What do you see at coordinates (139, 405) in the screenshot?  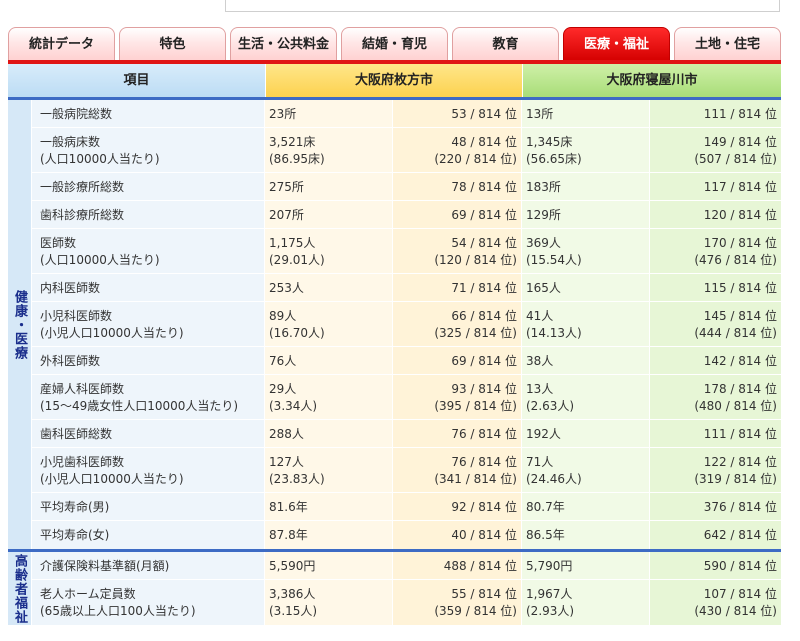 I see `item-label-text: (15〜49歳女性人口10000人当たり)` at bounding box center [139, 405].